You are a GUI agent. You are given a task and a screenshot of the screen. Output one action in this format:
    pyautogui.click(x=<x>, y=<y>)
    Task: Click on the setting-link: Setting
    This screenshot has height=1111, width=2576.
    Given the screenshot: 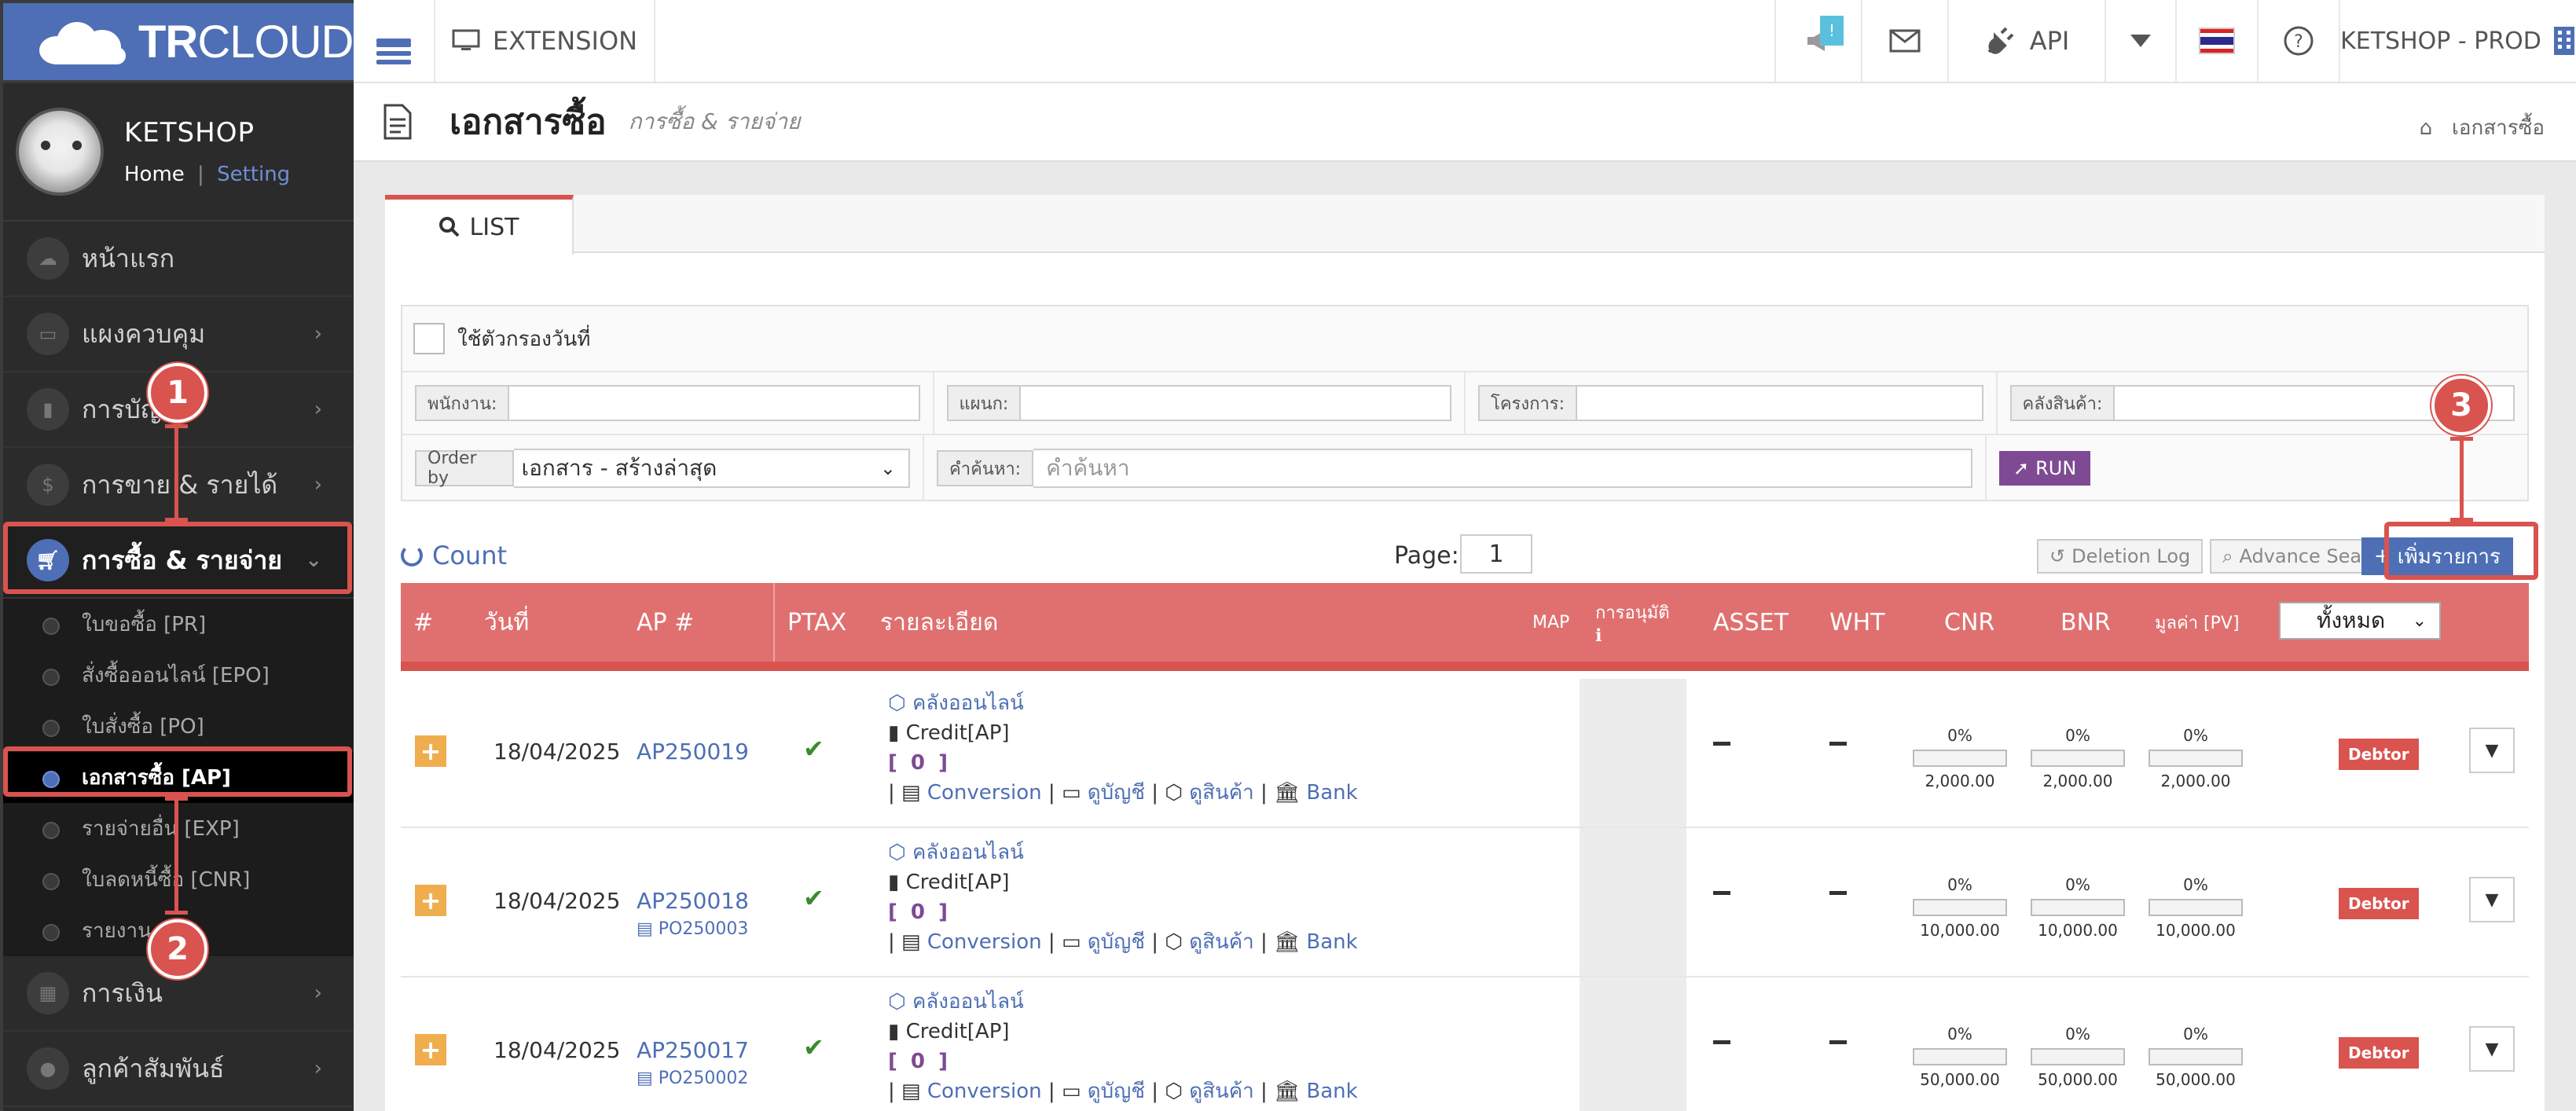 What is the action you would take?
    pyautogui.click(x=254, y=174)
    